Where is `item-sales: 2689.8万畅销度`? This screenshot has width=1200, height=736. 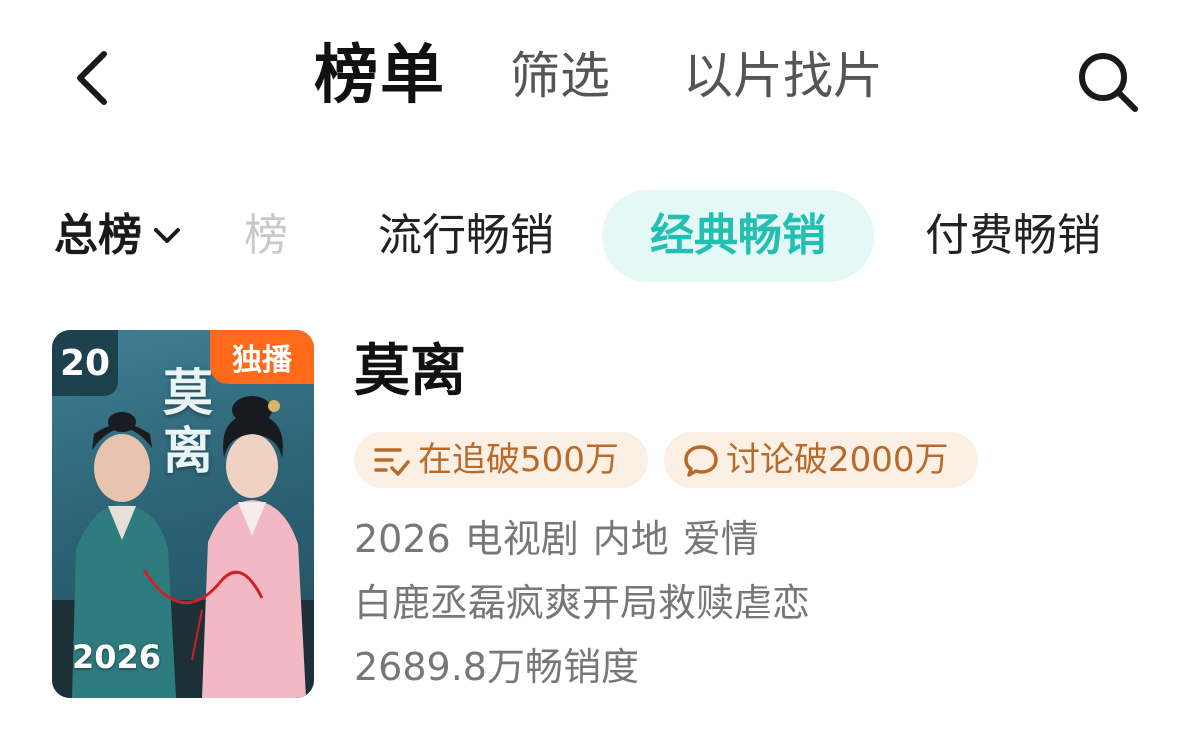
item-sales: 2689.8万畅销度 is located at coordinates (496, 667).